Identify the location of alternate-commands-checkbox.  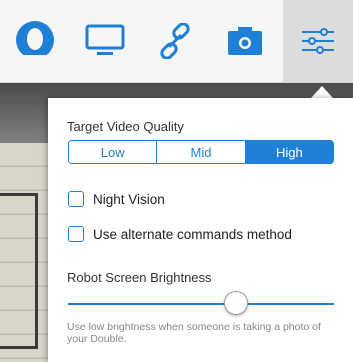
(76, 234).